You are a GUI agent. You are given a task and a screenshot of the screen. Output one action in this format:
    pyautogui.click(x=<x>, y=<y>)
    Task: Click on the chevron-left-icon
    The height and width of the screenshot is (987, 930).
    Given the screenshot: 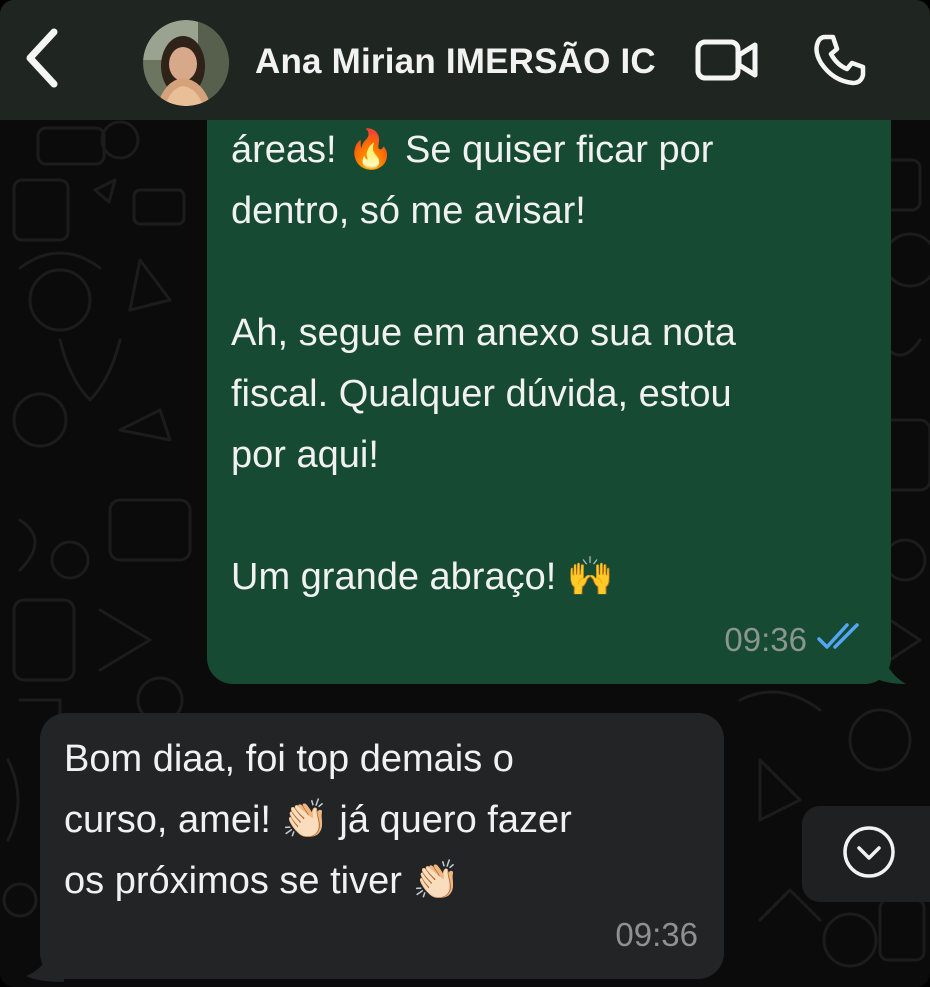 What is the action you would take?
    pyautogui.click(x=42, y=60)
    